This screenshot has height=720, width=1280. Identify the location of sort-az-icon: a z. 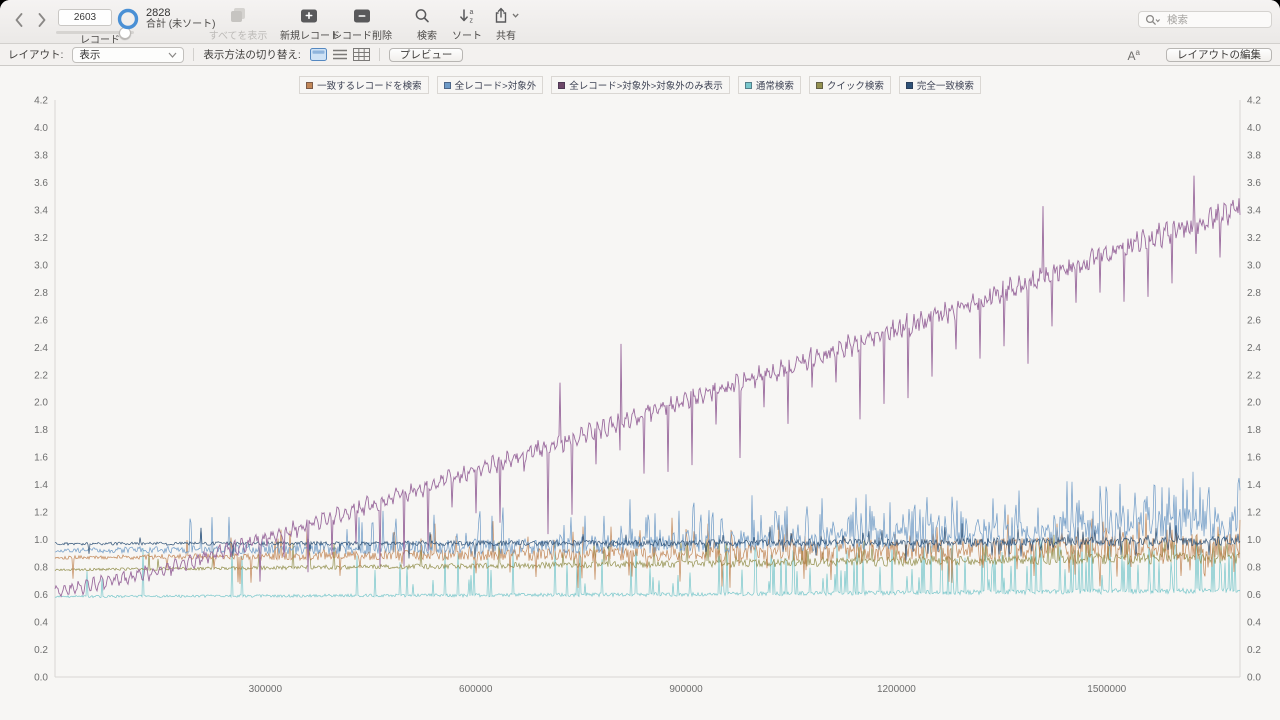
(467, 17).